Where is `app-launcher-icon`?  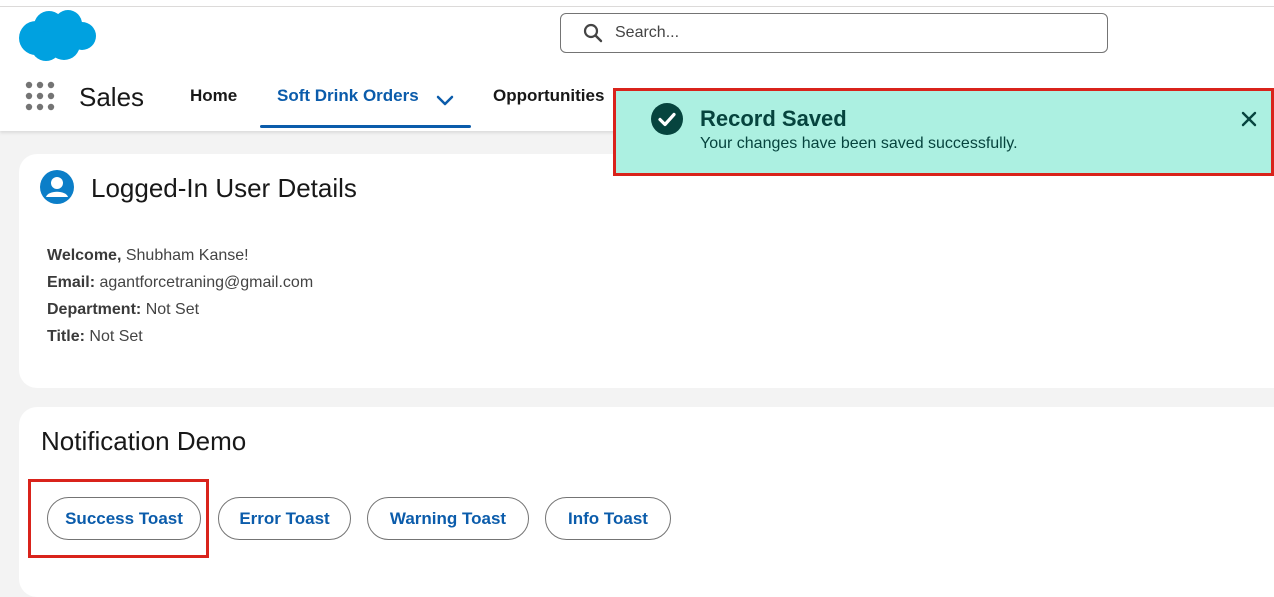
app-launcher-icon is located at coordinates (40, 96).